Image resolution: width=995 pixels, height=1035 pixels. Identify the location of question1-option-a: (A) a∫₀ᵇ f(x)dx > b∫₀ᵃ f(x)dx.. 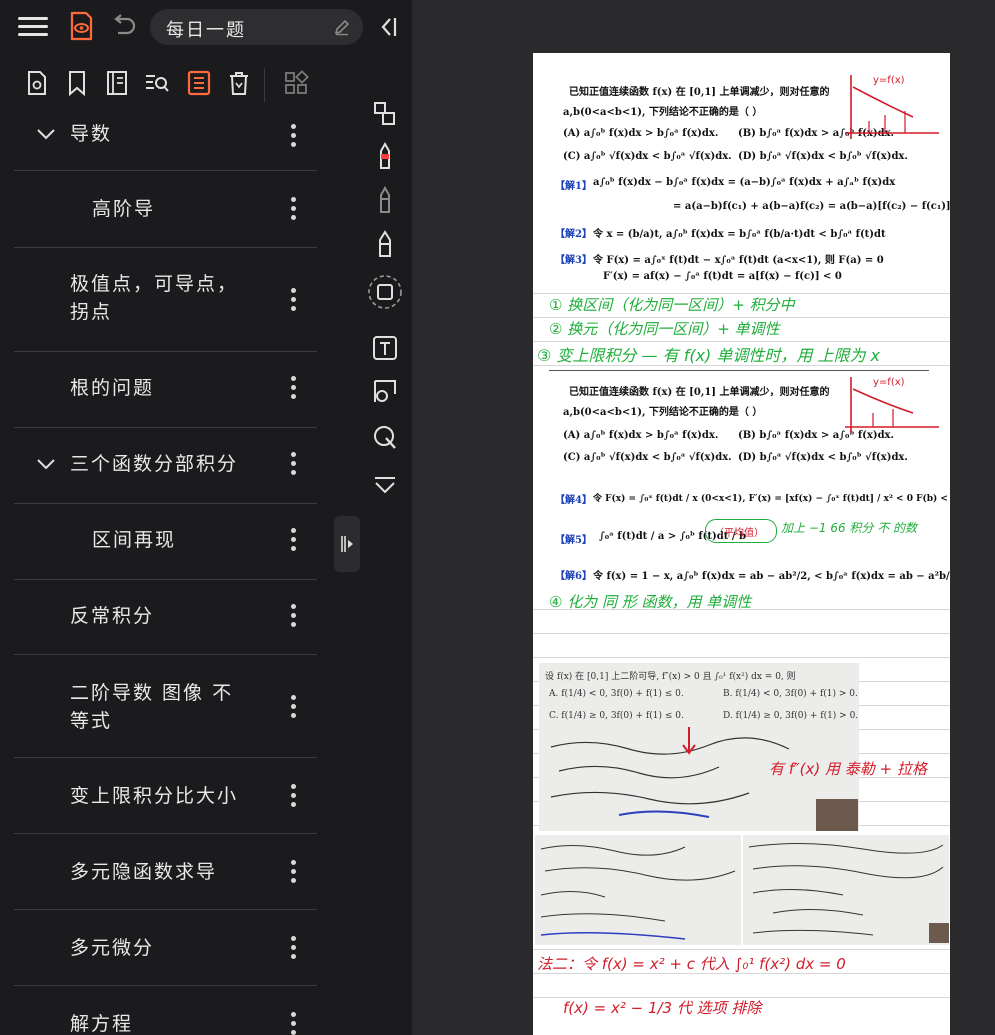
(641, 133).